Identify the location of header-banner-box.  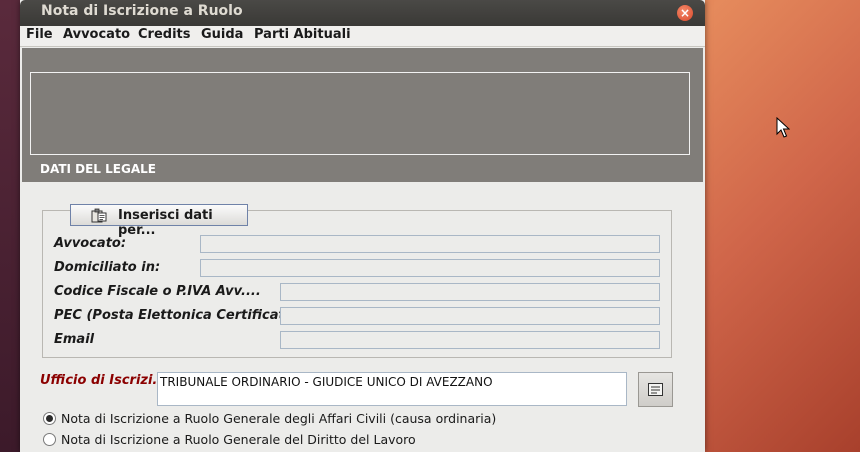
(360, 113).